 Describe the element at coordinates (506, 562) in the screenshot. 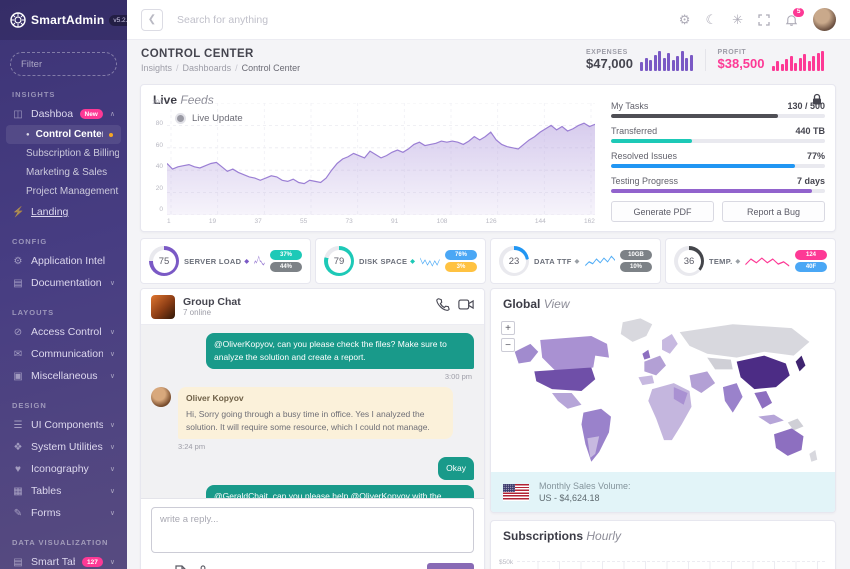

I see `subscriptions-y-tick: $50k` at that location.